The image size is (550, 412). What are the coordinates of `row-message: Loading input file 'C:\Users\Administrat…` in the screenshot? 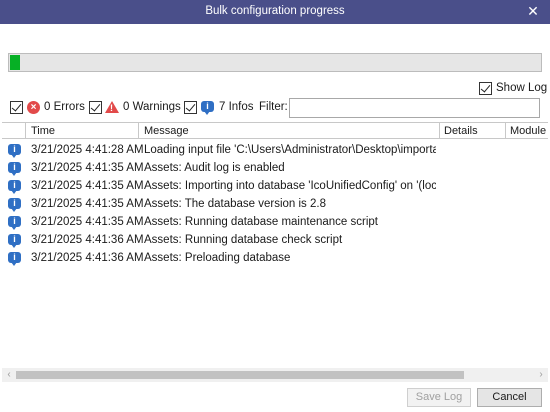 It's located at (290, 150).